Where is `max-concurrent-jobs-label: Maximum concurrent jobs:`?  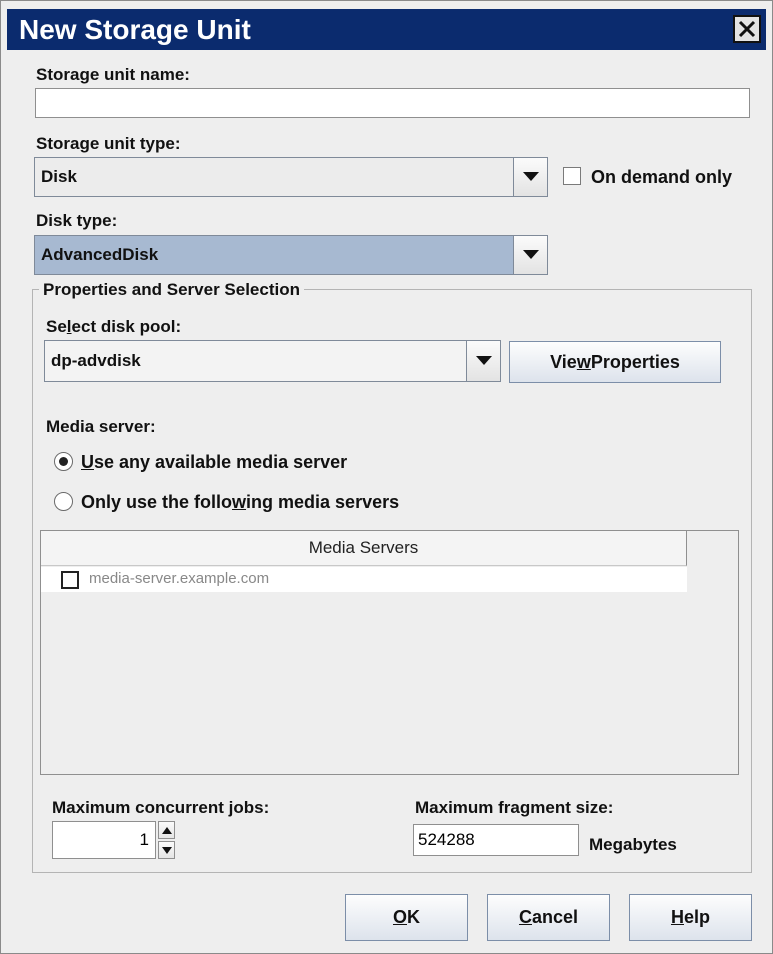
max-concurrent-jobs-label: Maximum concurrent jobs: is located at coordinates (161, 807).